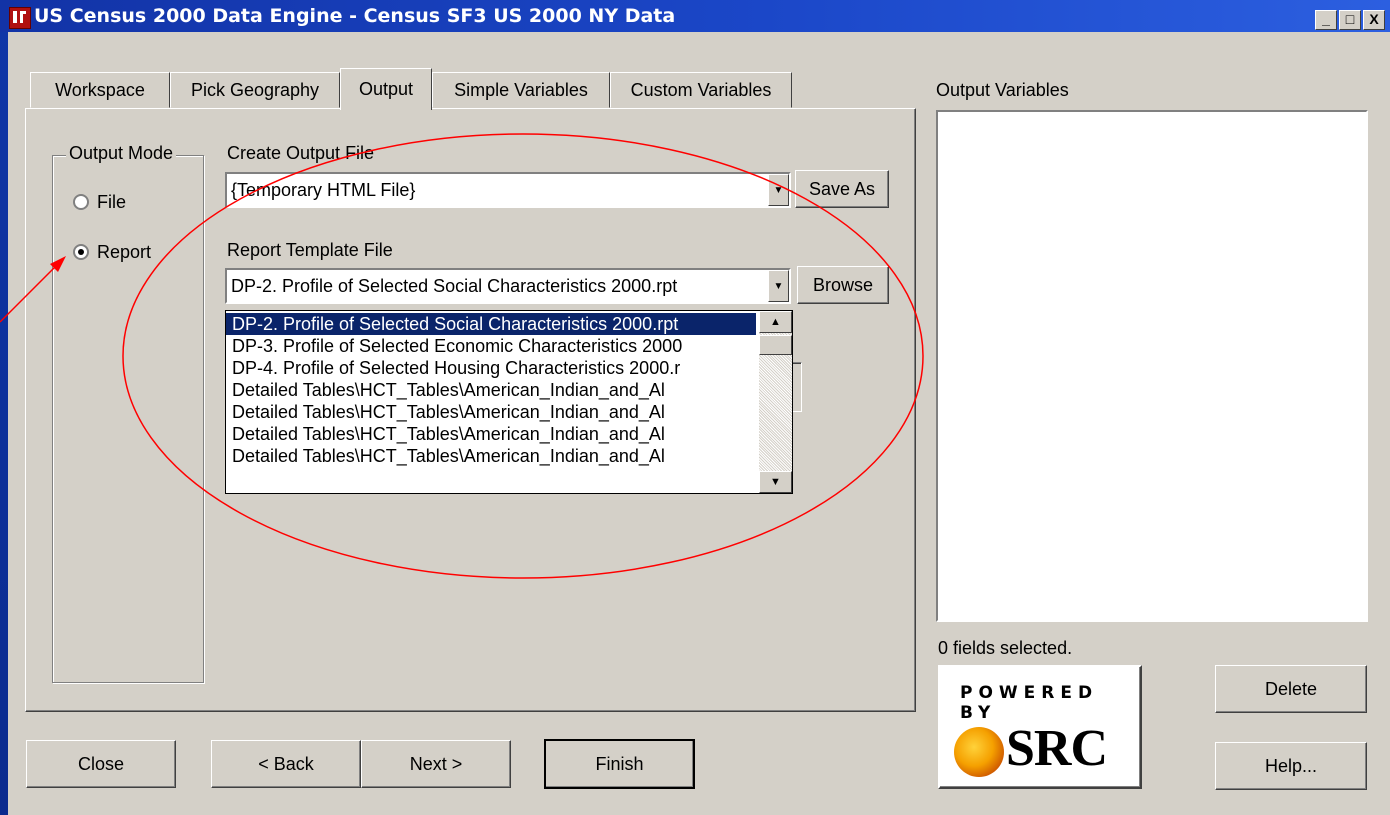 Image resolution: width=1390 pixels, height=815 pixels. I want to click on output-mode-group, so click(128, 419).